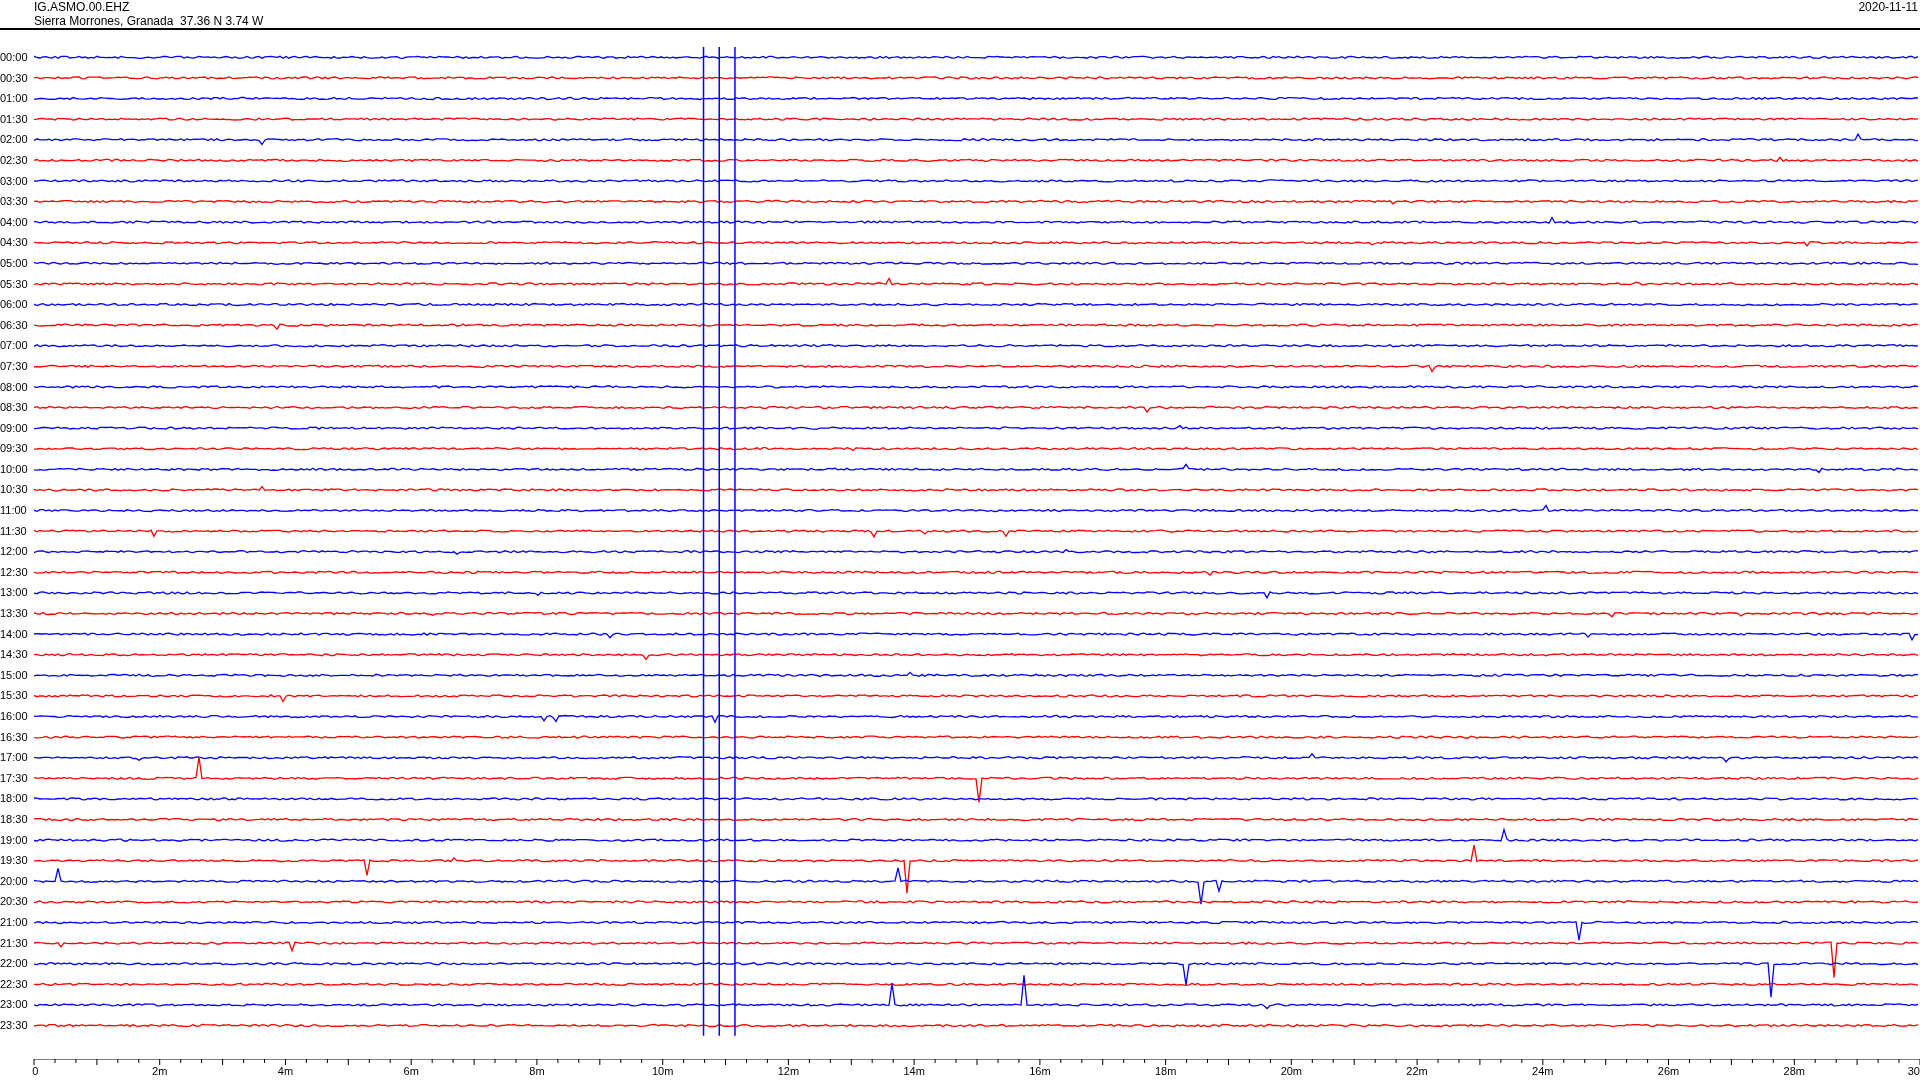  What do you see at coordinates (14, 593) in the screenshot?
I see `time-label: 13:00` at bounding box center [14, 593].